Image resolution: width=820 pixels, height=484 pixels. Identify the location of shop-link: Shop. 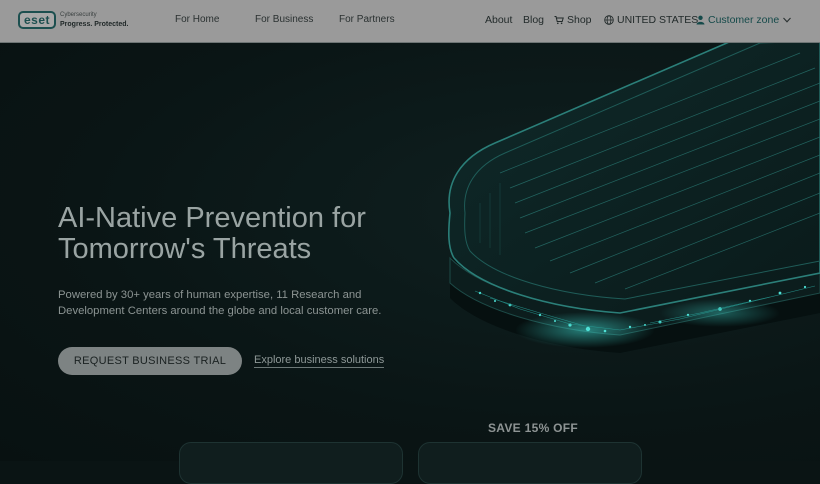
(573, 20).